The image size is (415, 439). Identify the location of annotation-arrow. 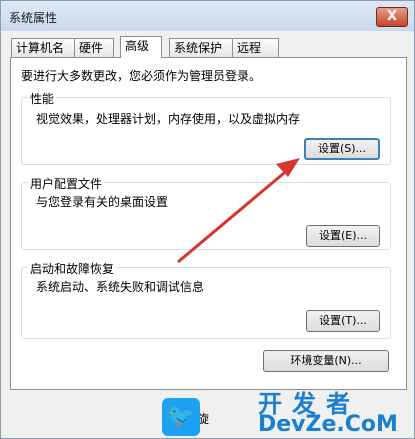
(238, 211).